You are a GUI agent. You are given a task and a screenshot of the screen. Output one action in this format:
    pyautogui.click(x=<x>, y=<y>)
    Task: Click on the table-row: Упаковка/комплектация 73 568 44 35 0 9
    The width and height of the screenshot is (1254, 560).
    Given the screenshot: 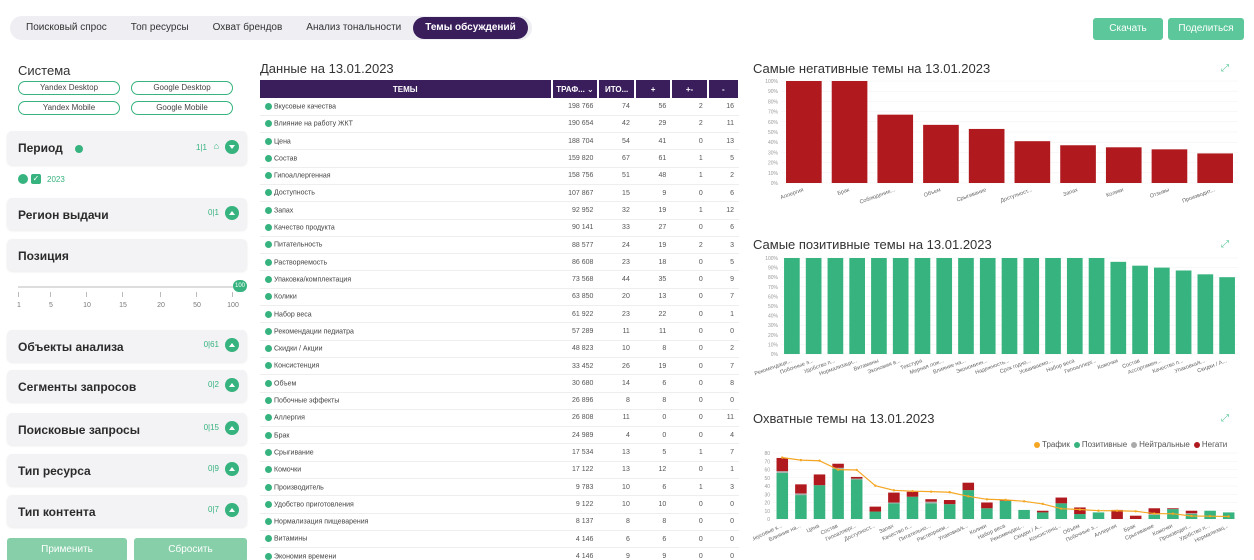 What is the action you would take?
    pyautogui.click(x=499, y=279)
    